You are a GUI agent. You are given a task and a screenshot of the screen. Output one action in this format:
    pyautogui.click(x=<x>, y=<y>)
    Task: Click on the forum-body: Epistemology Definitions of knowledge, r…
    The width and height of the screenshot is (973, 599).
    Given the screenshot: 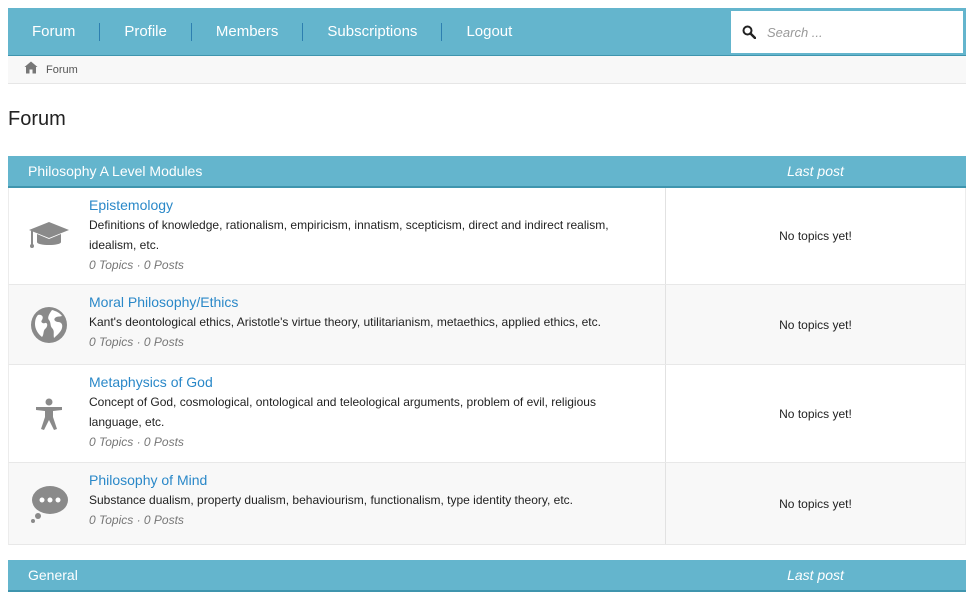 What is the action you would take?
    pyautogui.click(x=377, y=236)
    